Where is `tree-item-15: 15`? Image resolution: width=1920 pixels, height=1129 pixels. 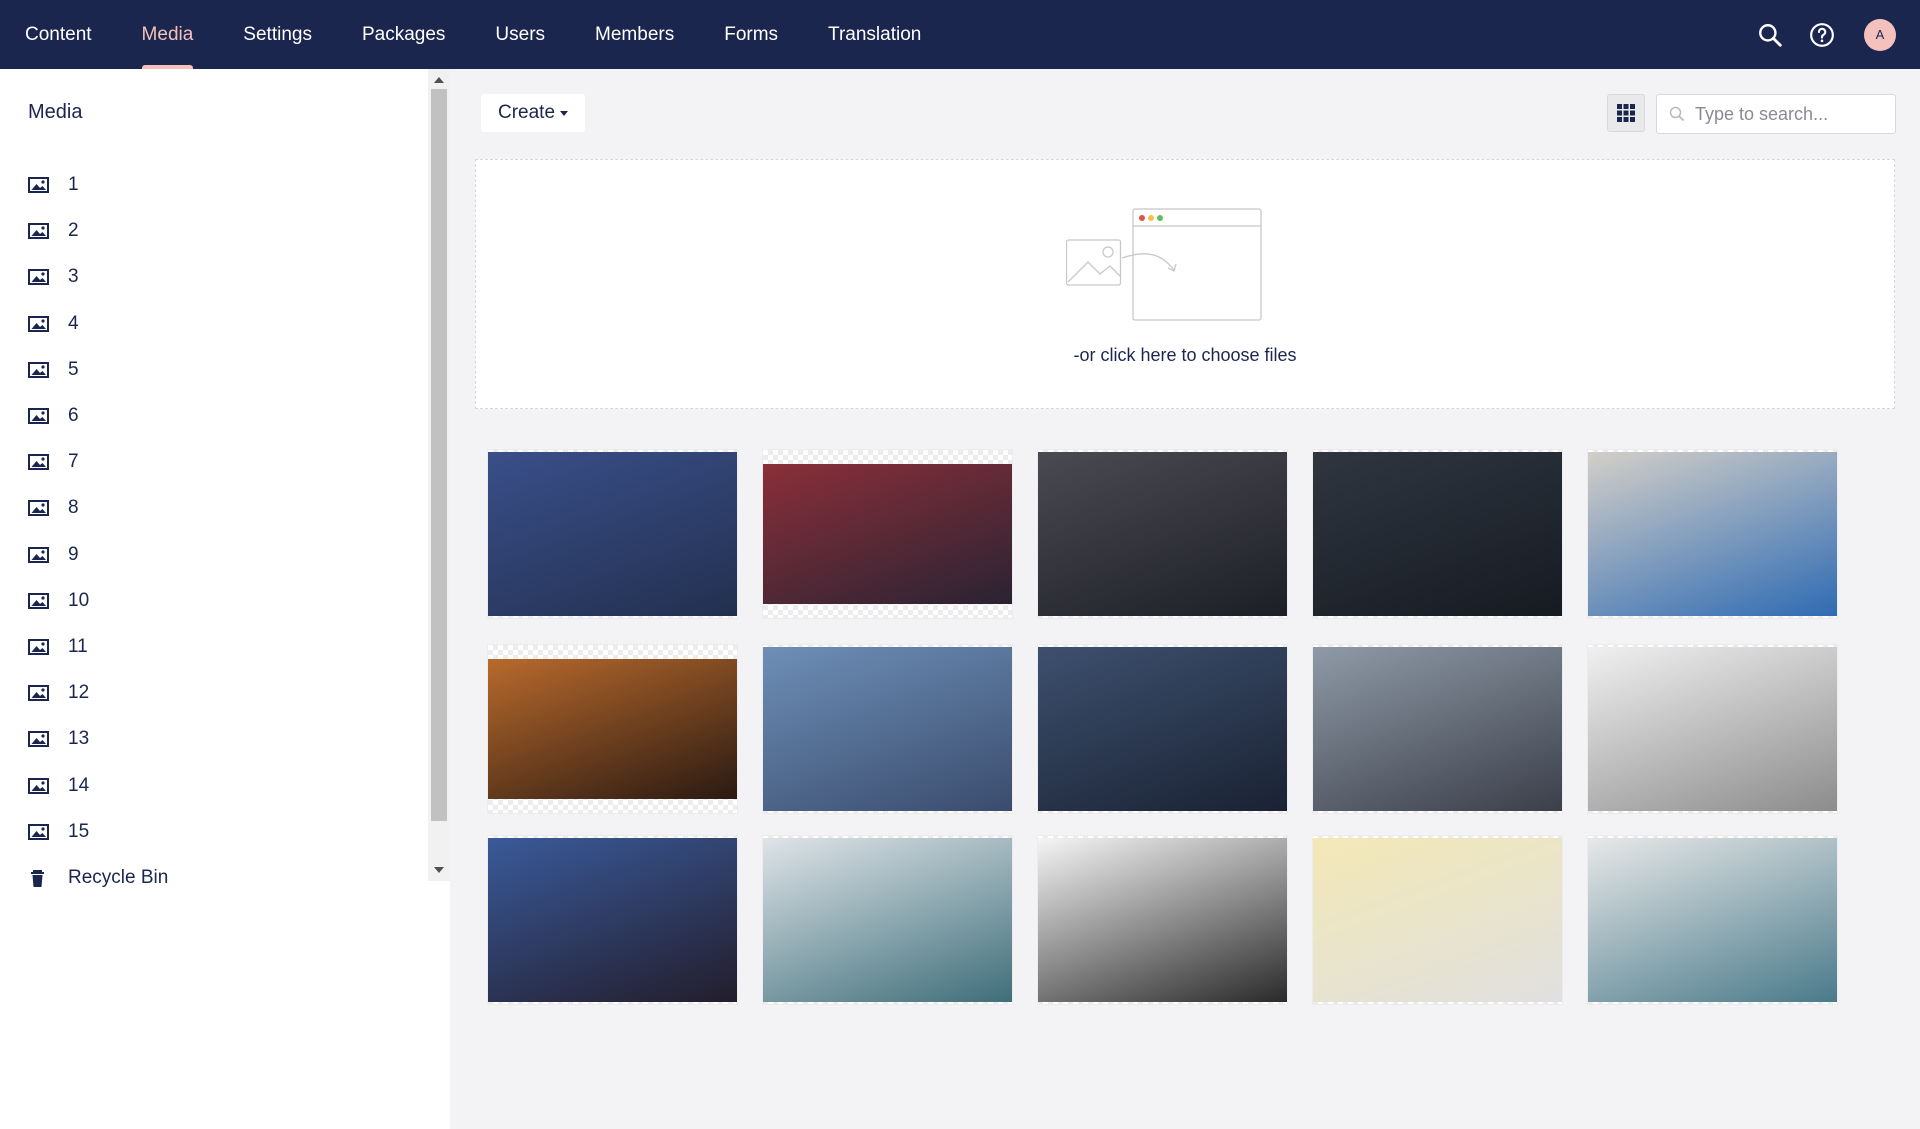
tree-item-15: 15 is located at coordinates (214, 832).